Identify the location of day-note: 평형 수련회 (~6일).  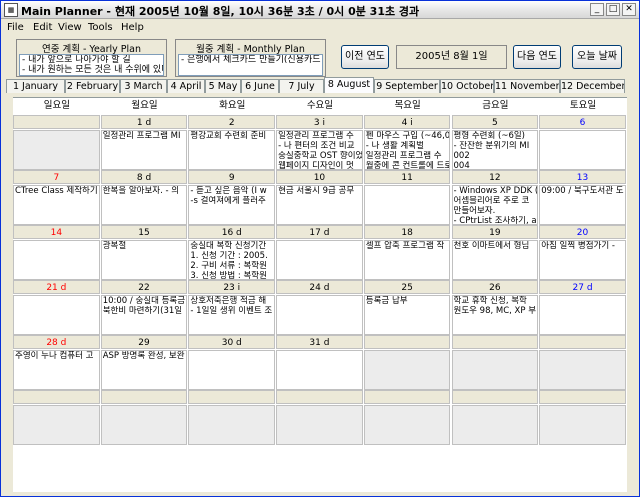
(489, 136).